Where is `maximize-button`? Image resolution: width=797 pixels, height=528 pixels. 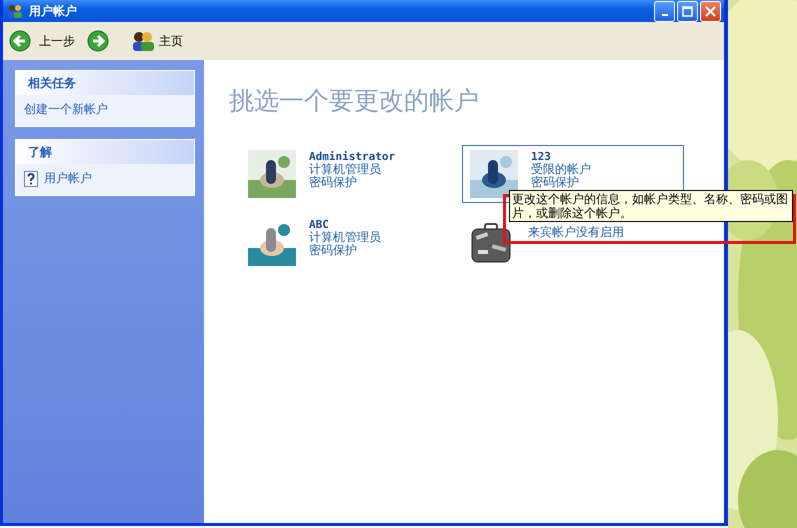 maximize-button is located at coordinates (687, 11).